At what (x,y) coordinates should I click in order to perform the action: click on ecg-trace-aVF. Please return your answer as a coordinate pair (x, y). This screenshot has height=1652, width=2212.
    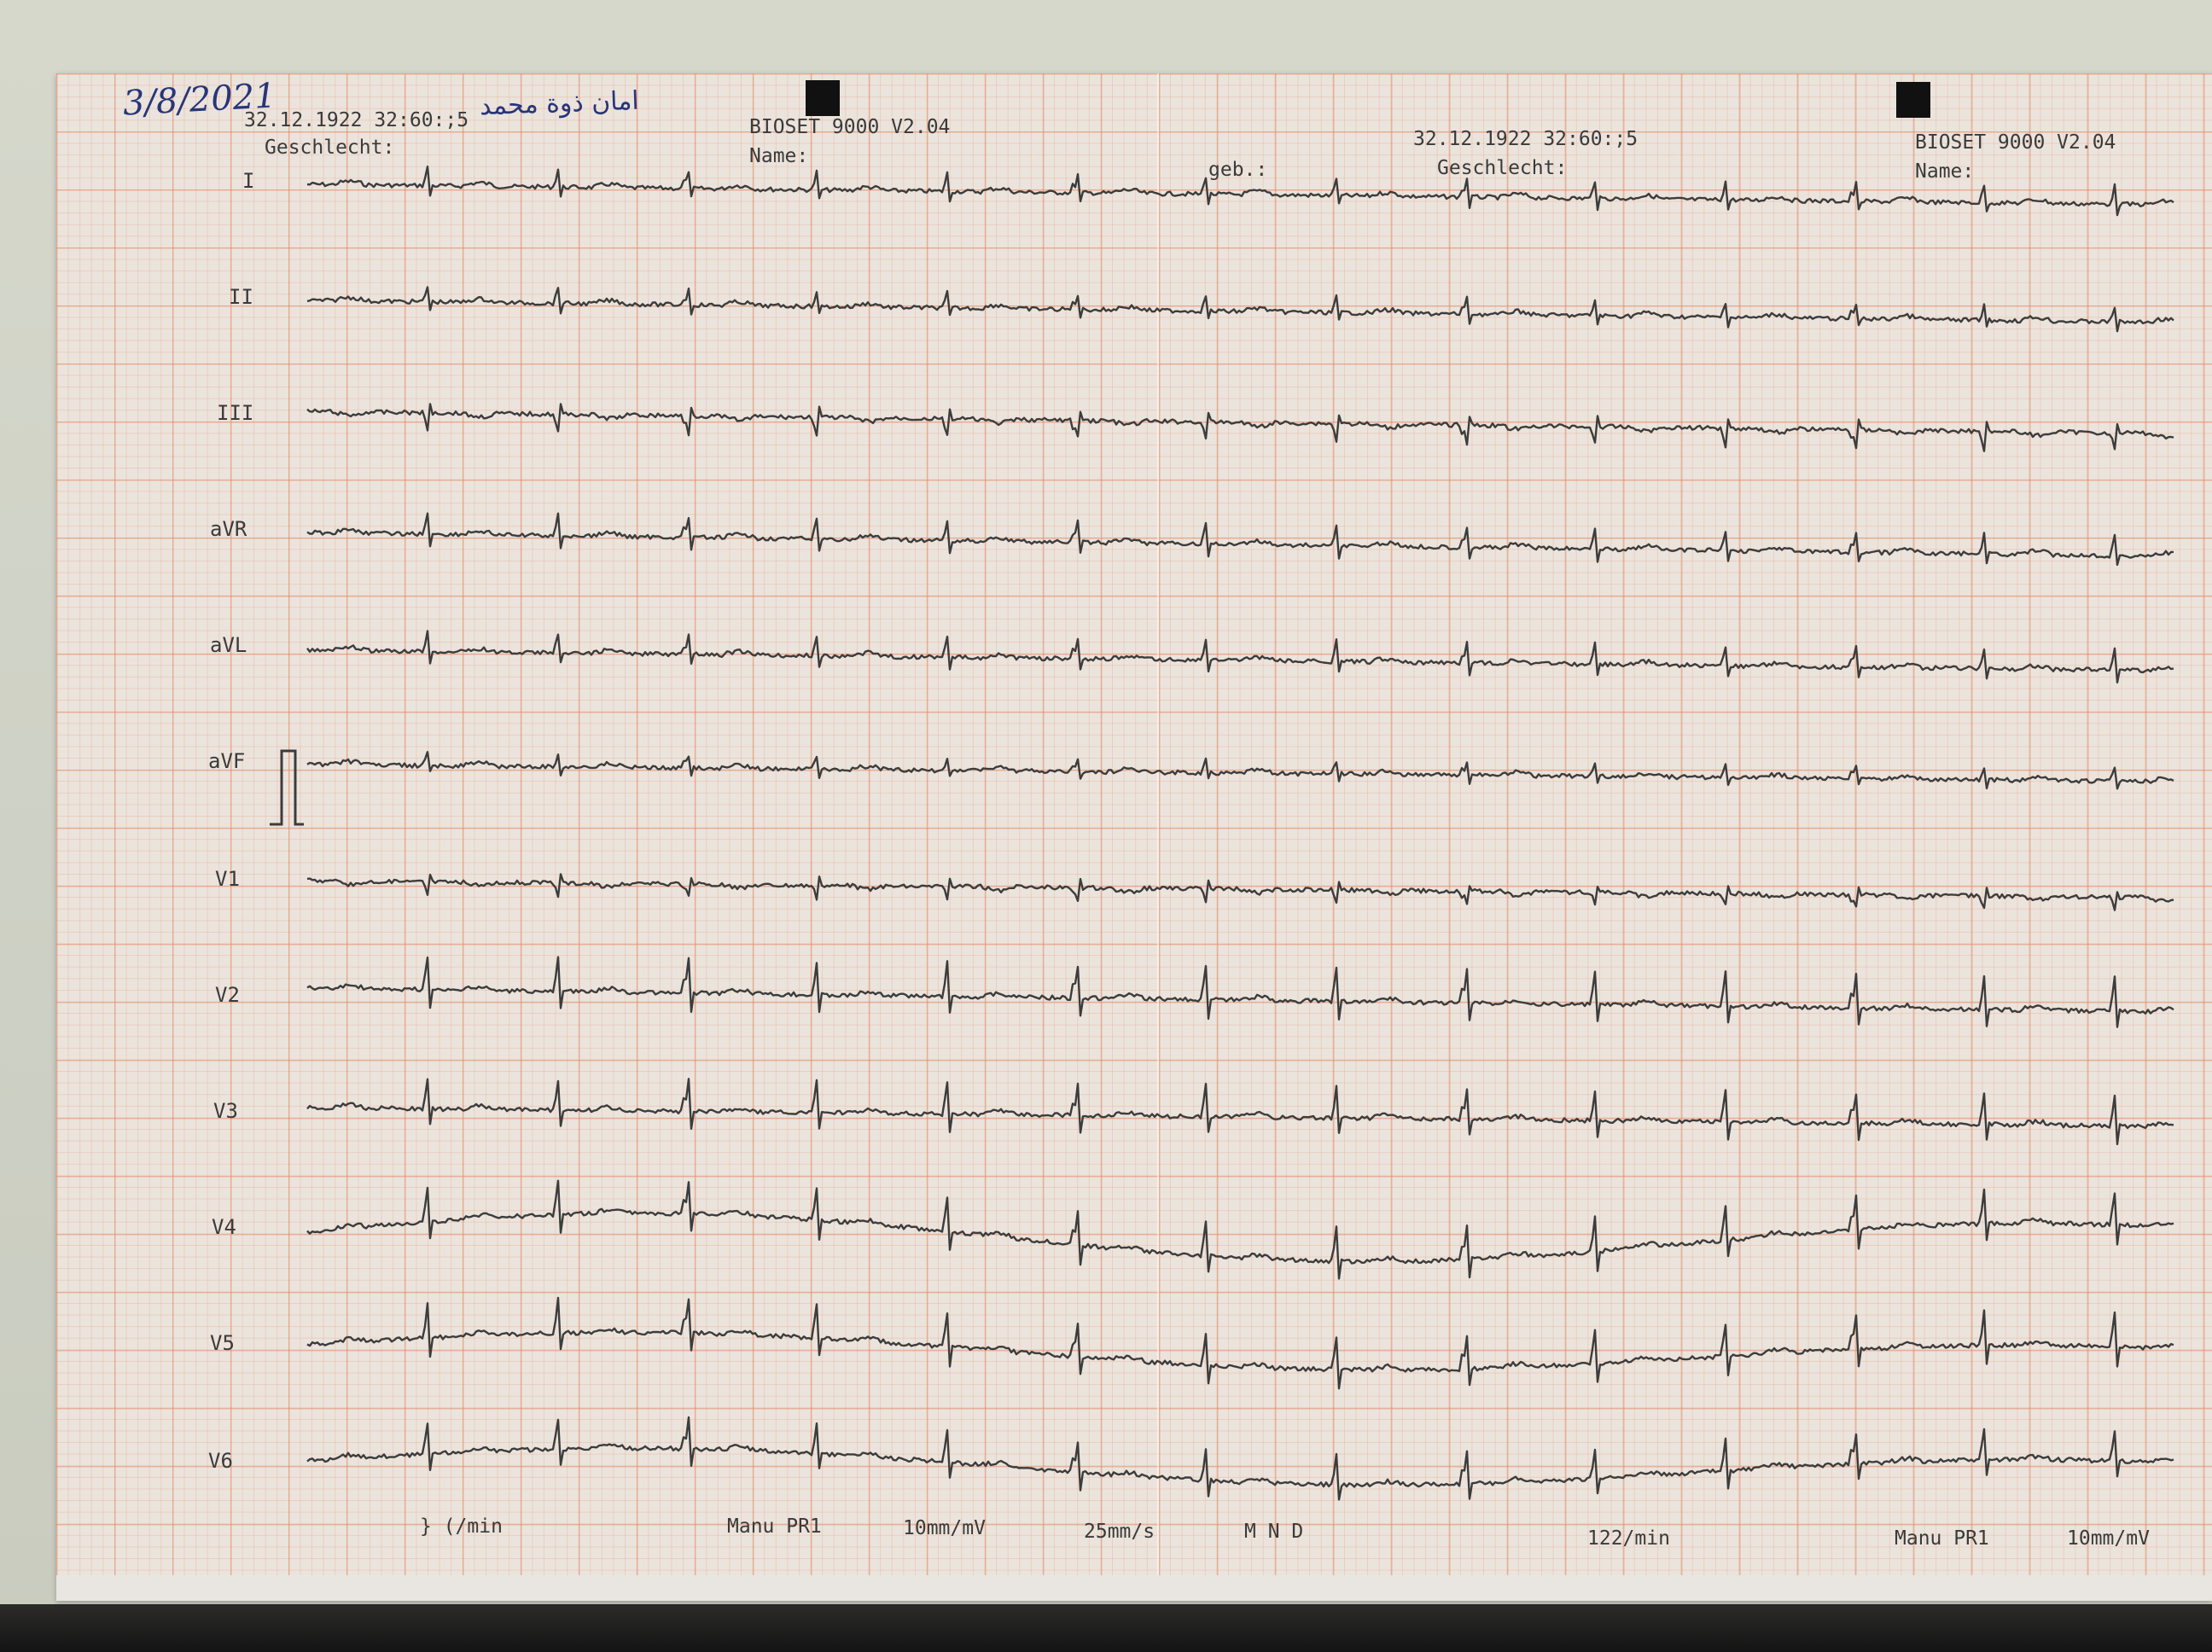
    Looking at the image, I should click on (1240, 770).